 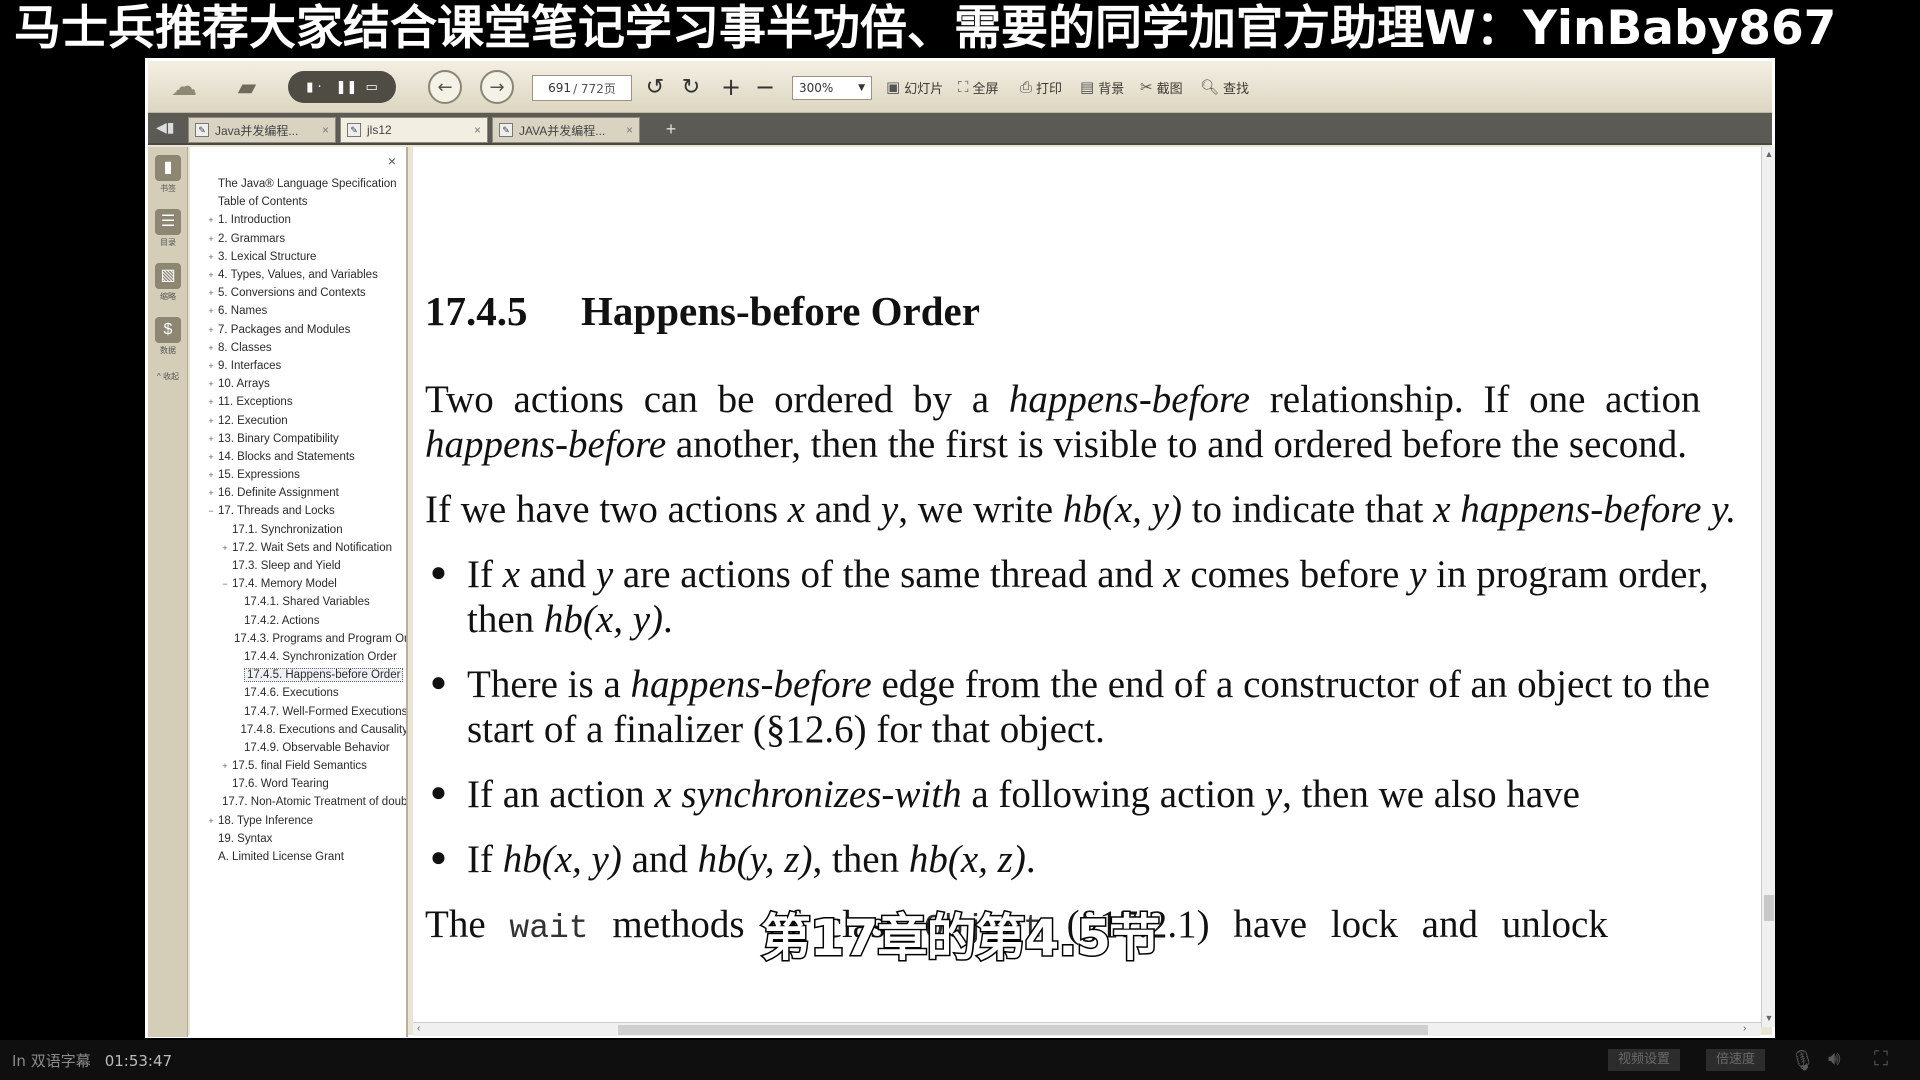 What do you see at coordinates (300, 584) in the screenshot?
I see `outline-item: −17.4. Memory Model` at bounding box center [300, 584].